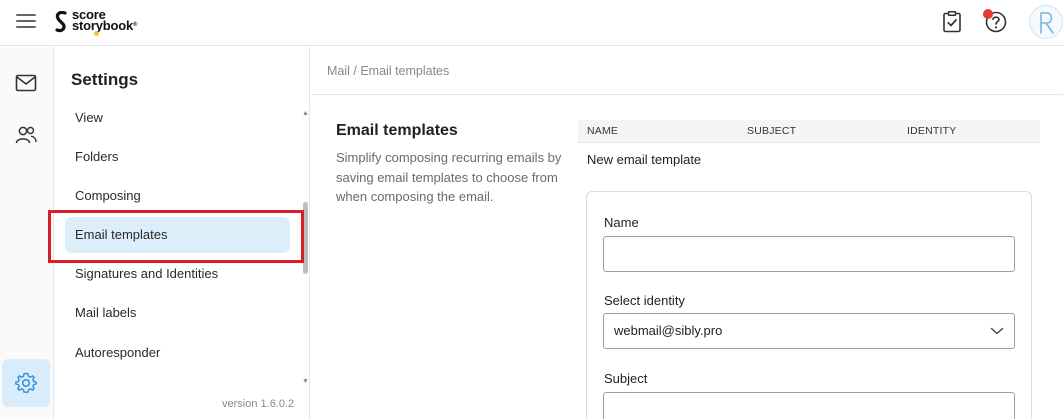 The height and width of the screenshot is (419, 1063). I want to click on contacts-icon, so click(26, 135).